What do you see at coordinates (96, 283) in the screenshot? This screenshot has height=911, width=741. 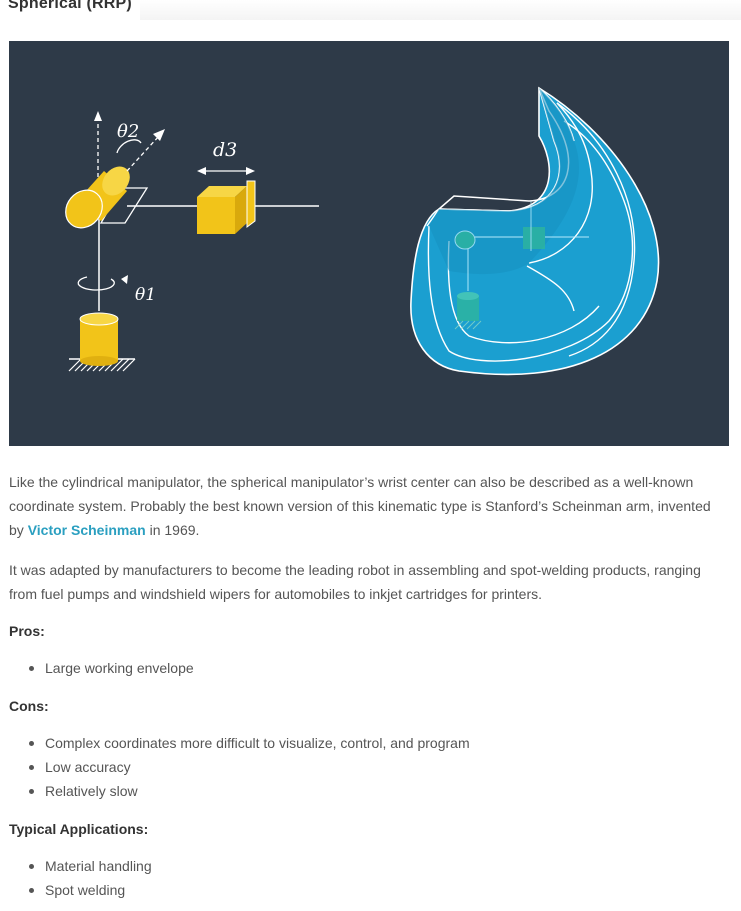 I see `theta1-rotation-arrow` at bounding box center [96, 283].